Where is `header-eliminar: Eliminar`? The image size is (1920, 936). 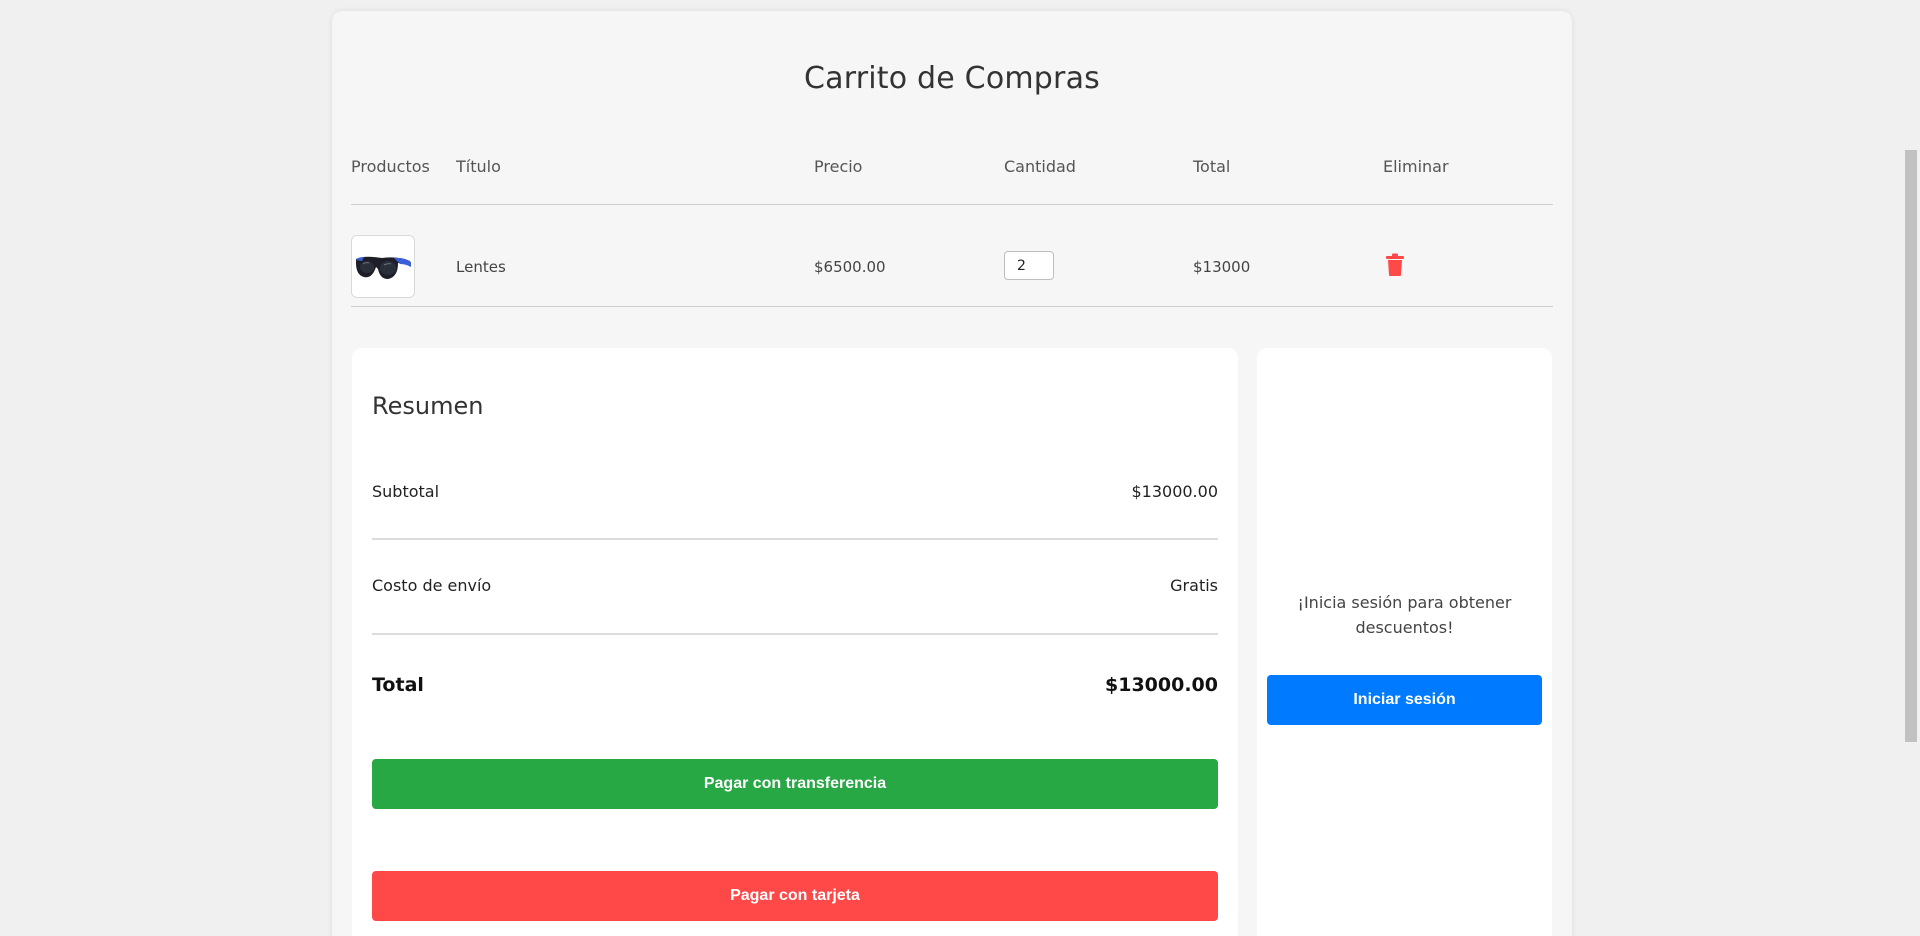
header-eliminar: Eliminar is located at coordinates (1416, 166).